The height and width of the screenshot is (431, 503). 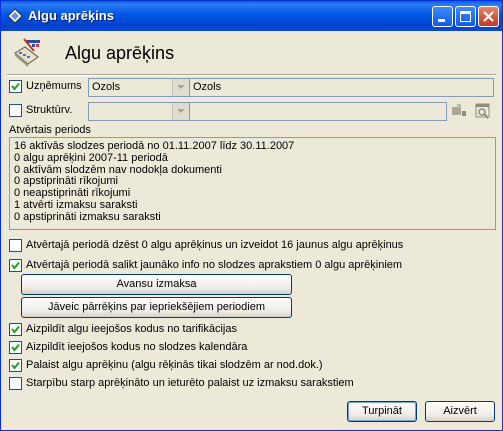 What do you see at coordinates (207, 87) in the screenshot?
I see `uznemums-name-value: Ozols` at bounding box center [207, 87].